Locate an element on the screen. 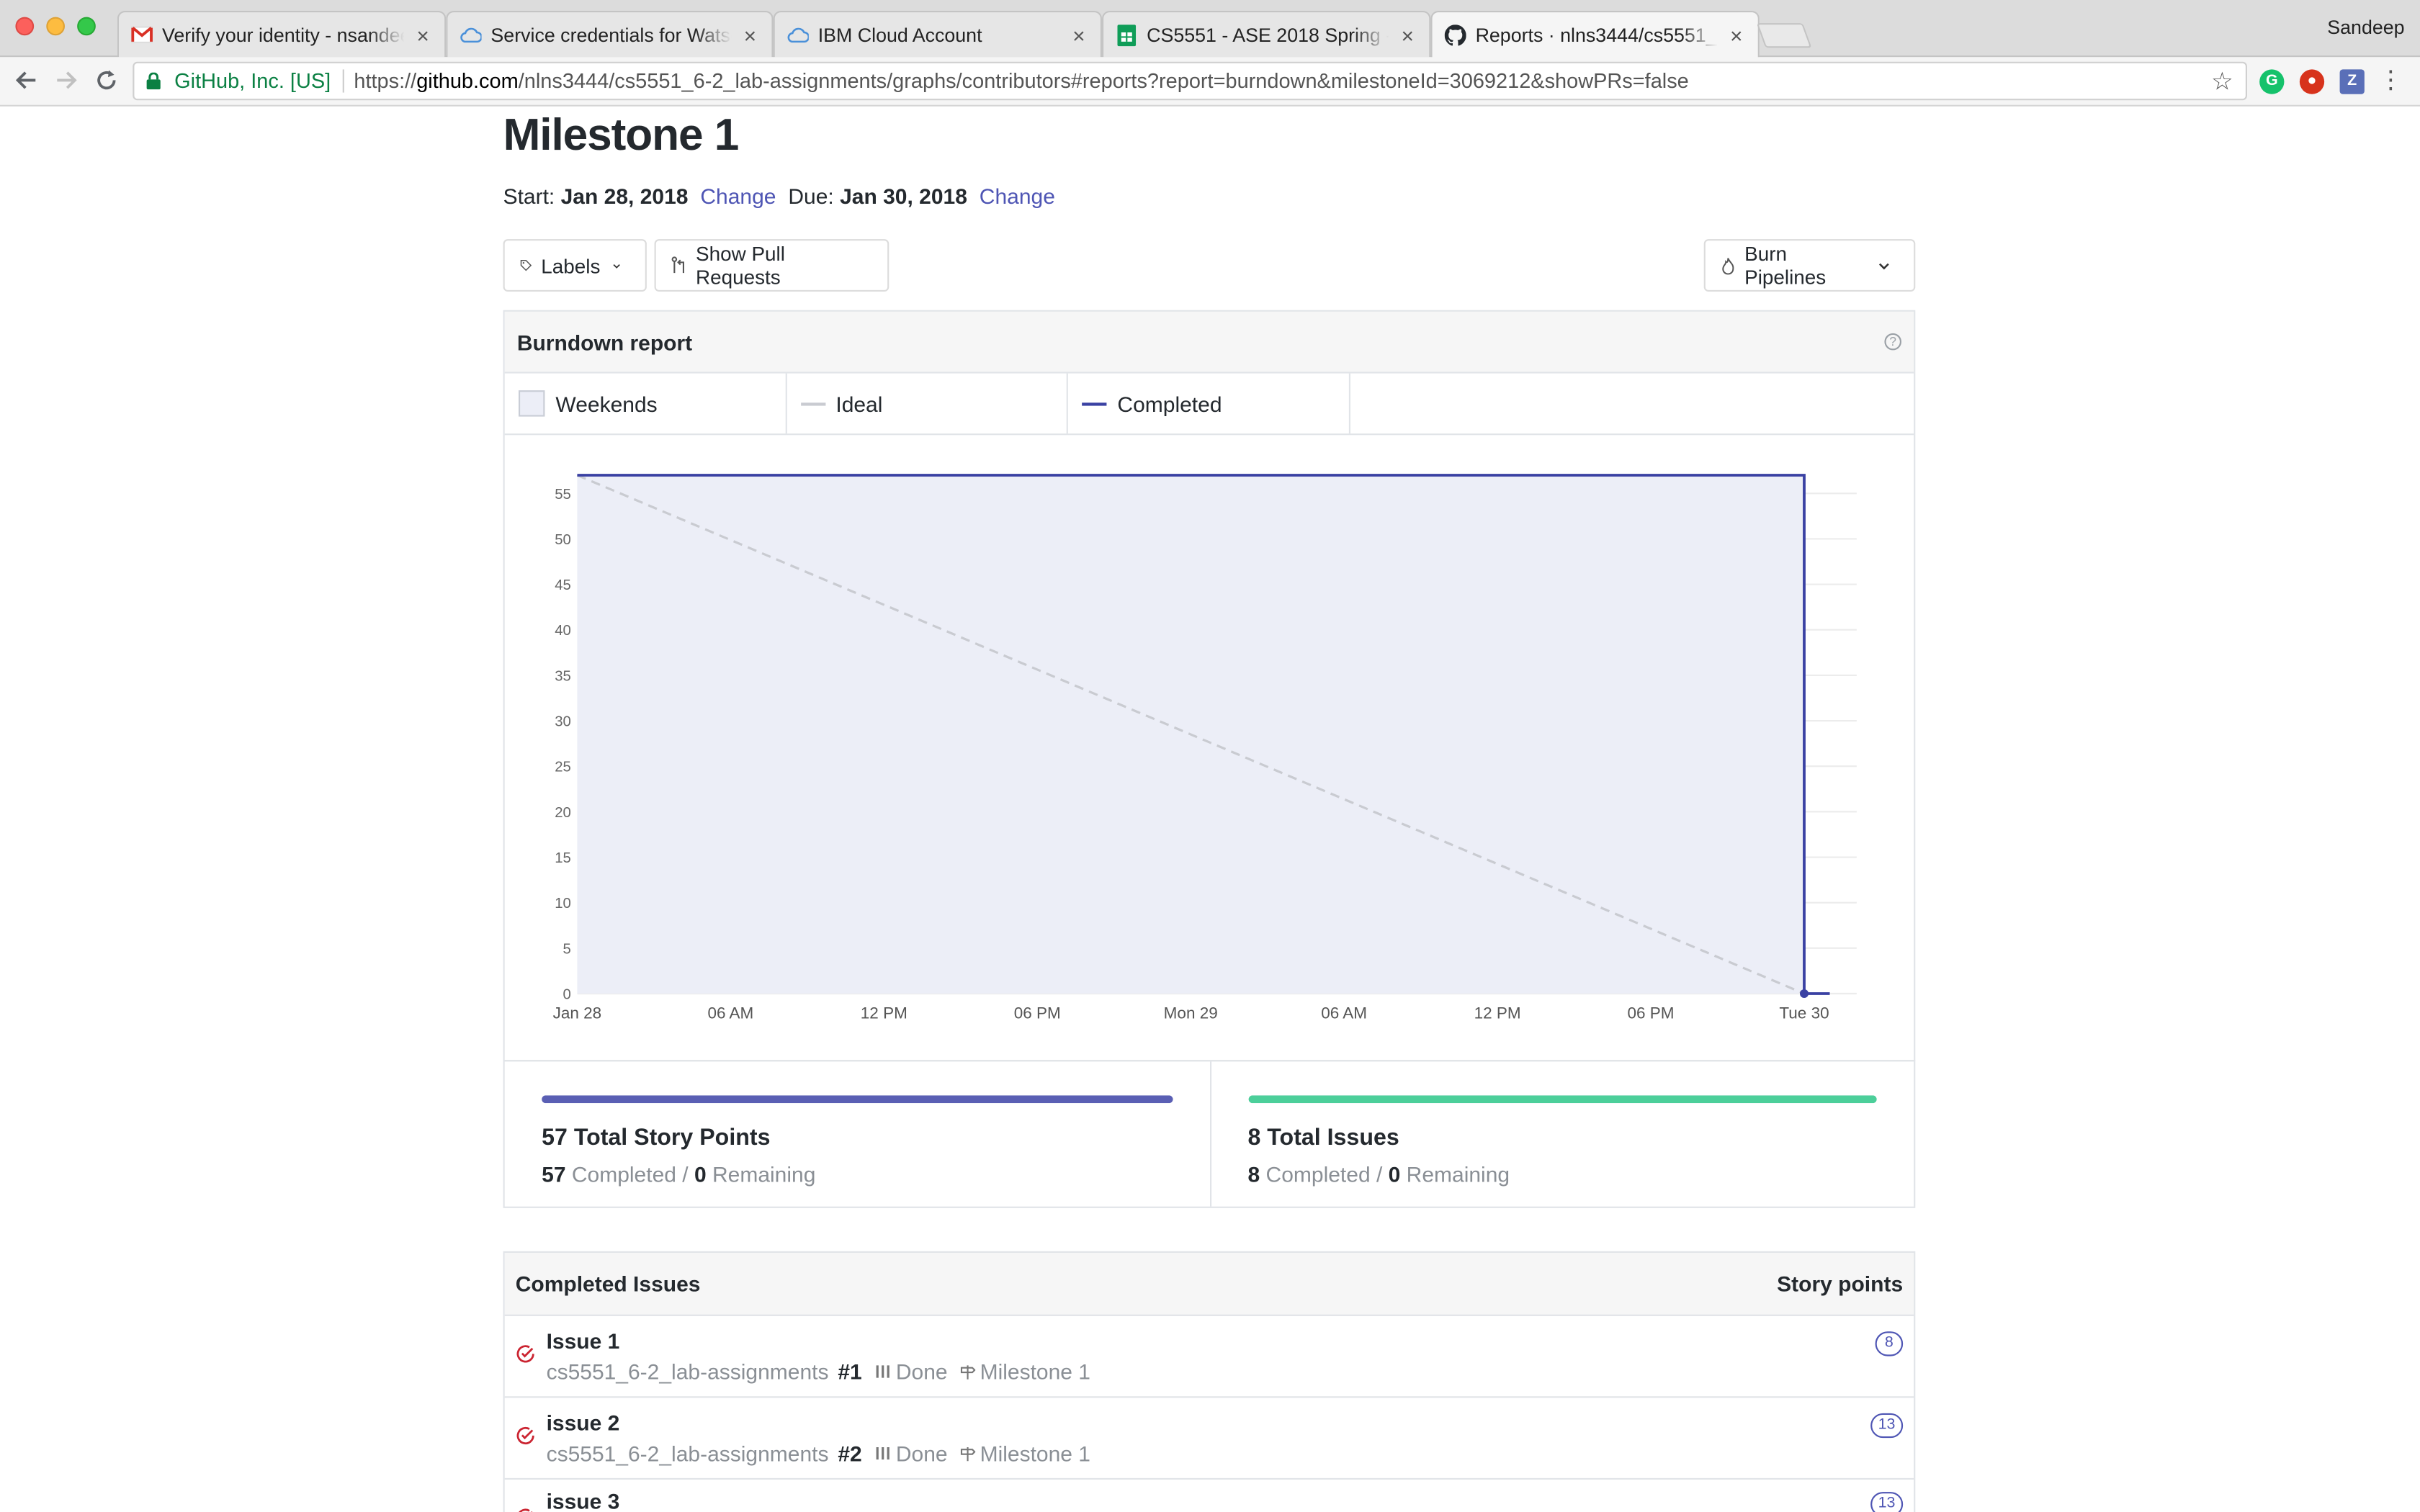  browser-tab: Service credentials for Watson × is located at coordinates (610, 34).